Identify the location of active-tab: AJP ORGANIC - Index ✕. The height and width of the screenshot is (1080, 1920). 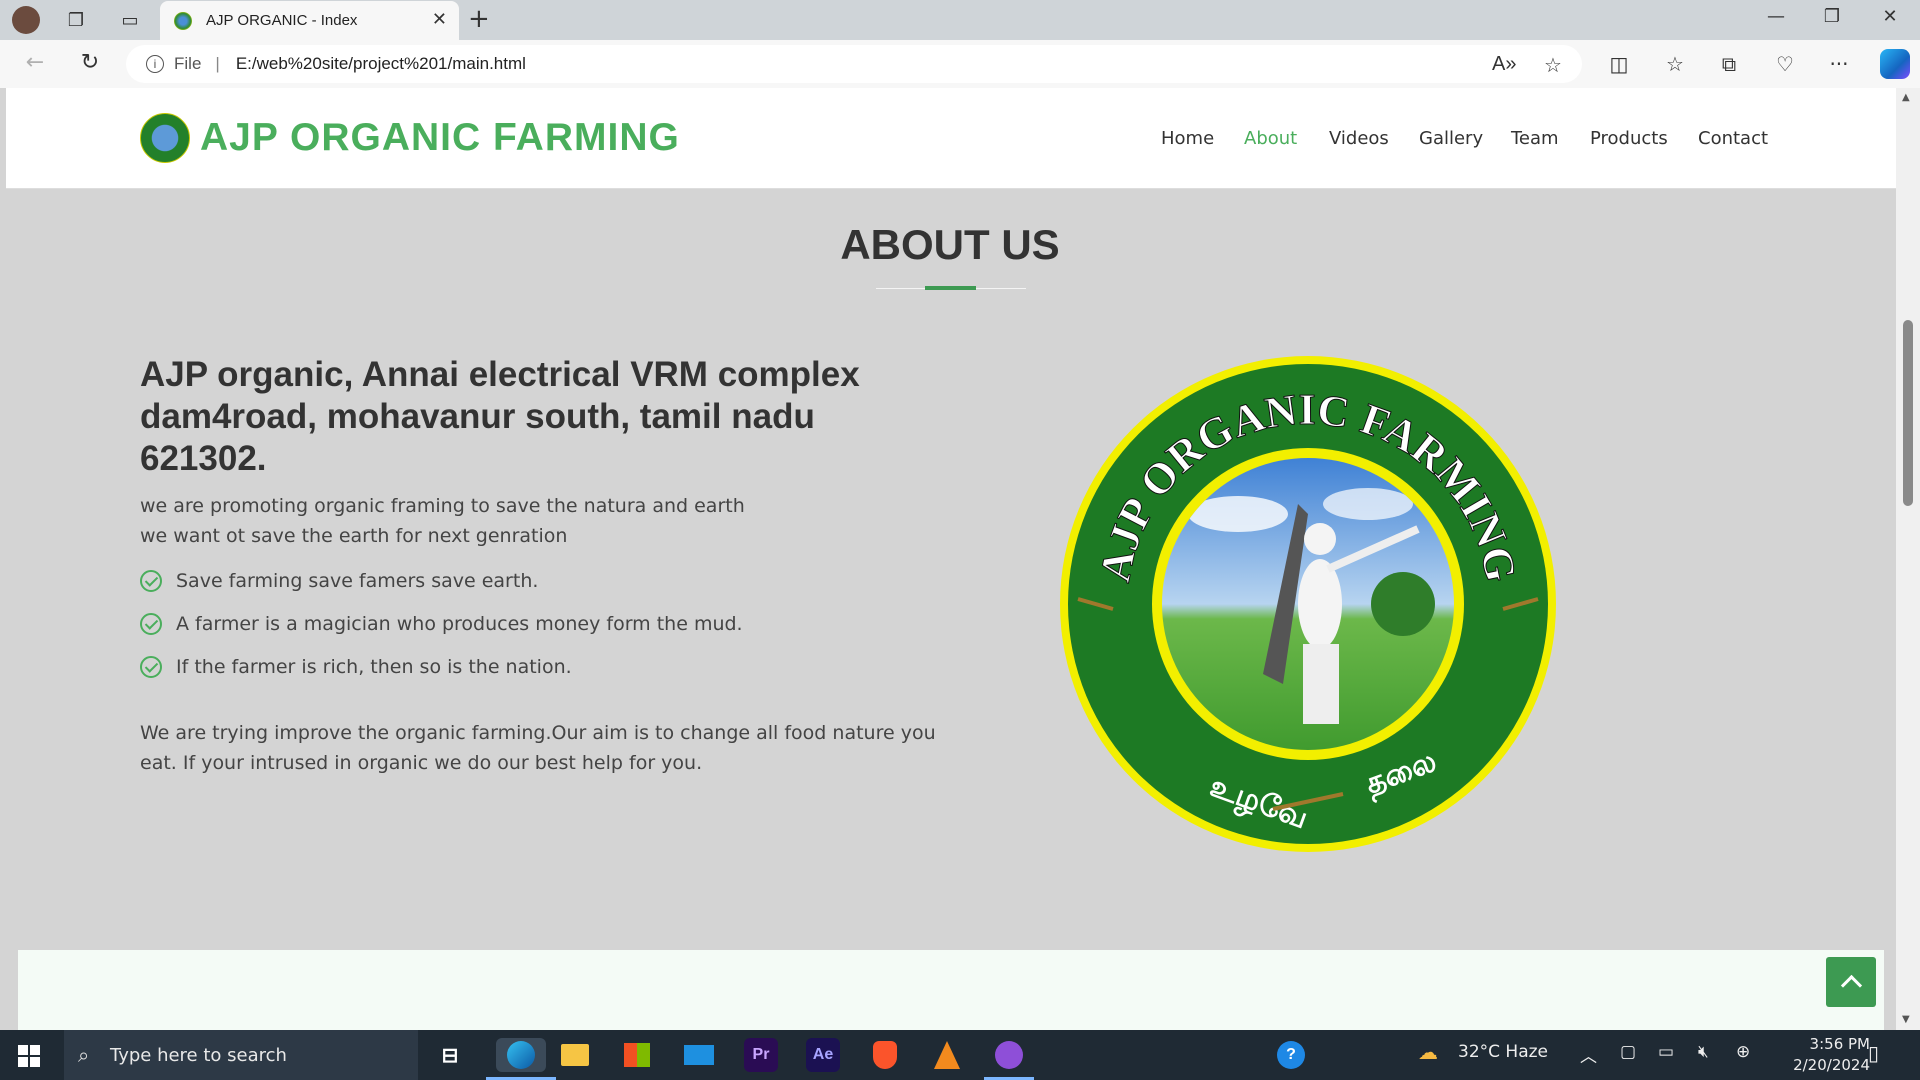
(309, 20).